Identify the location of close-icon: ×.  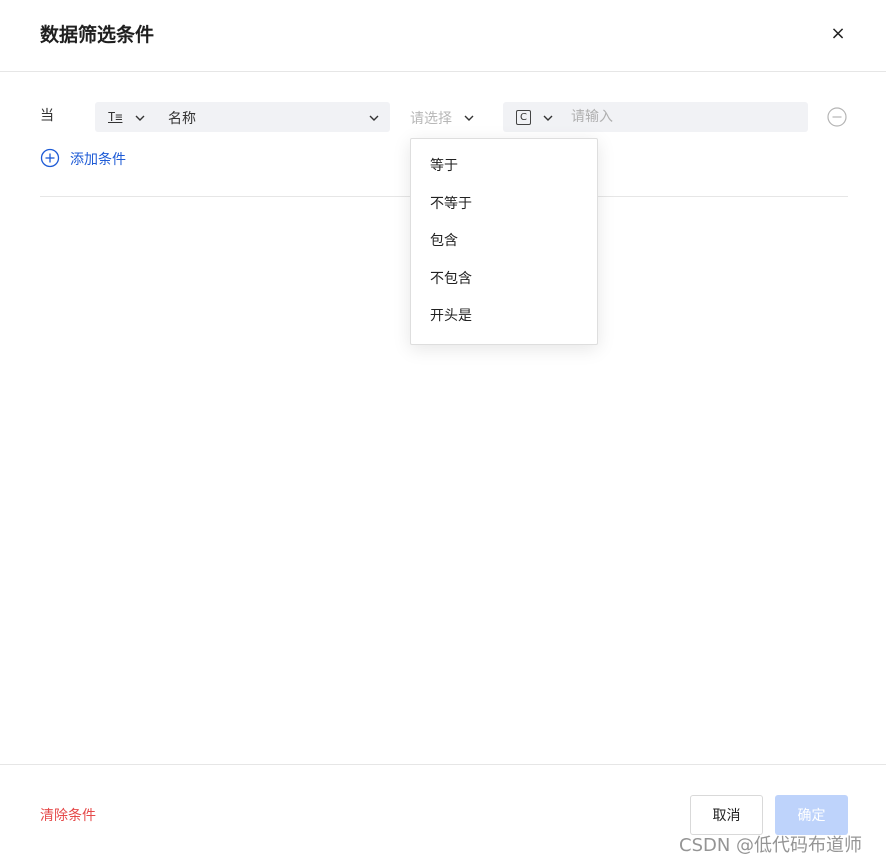
(838, 34).